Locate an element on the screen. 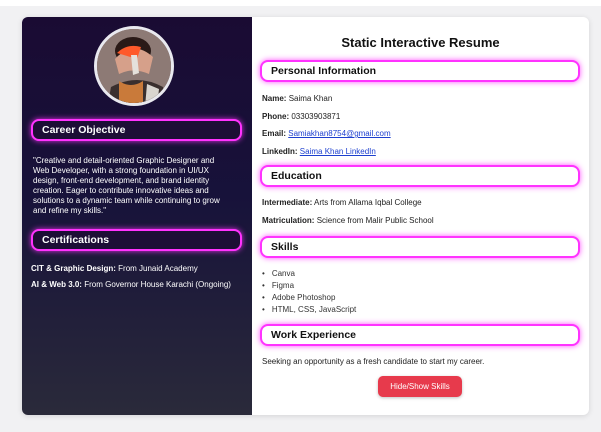 This screenshot has height=432, width=601. email-label: Email: is located at coordinates (274, 133).